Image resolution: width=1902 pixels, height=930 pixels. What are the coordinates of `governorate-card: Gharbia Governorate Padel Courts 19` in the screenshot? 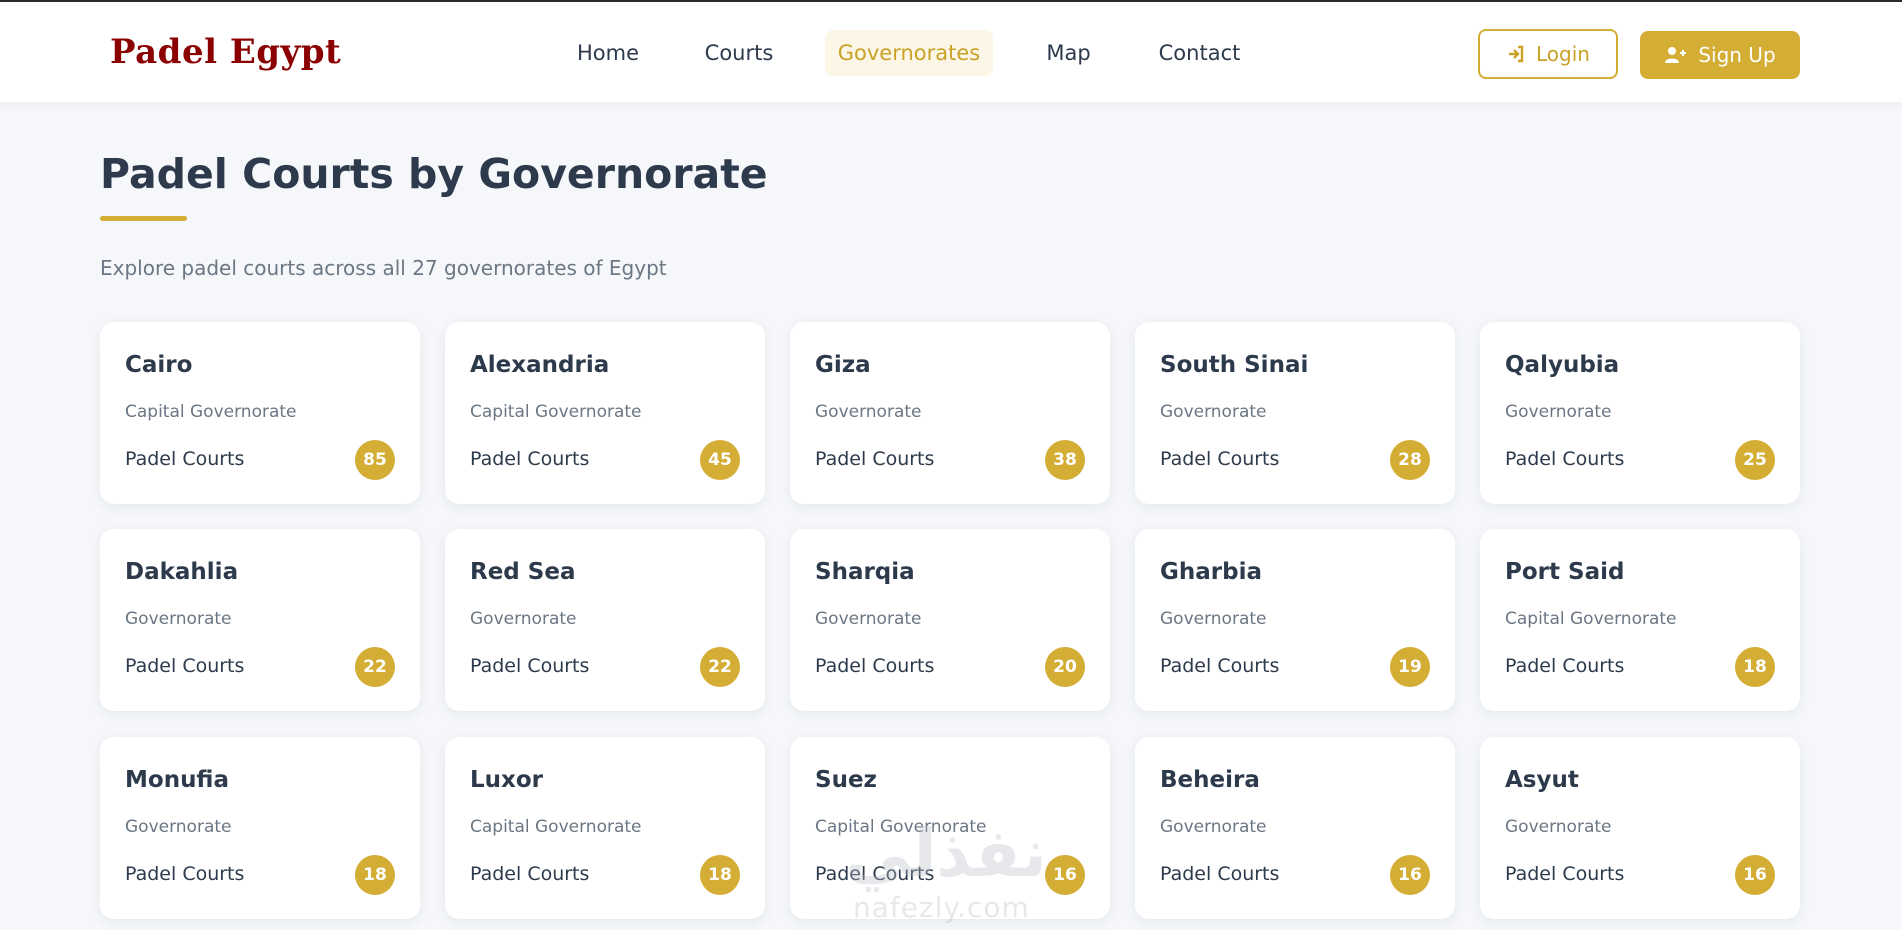 It's located at (1295, 620).